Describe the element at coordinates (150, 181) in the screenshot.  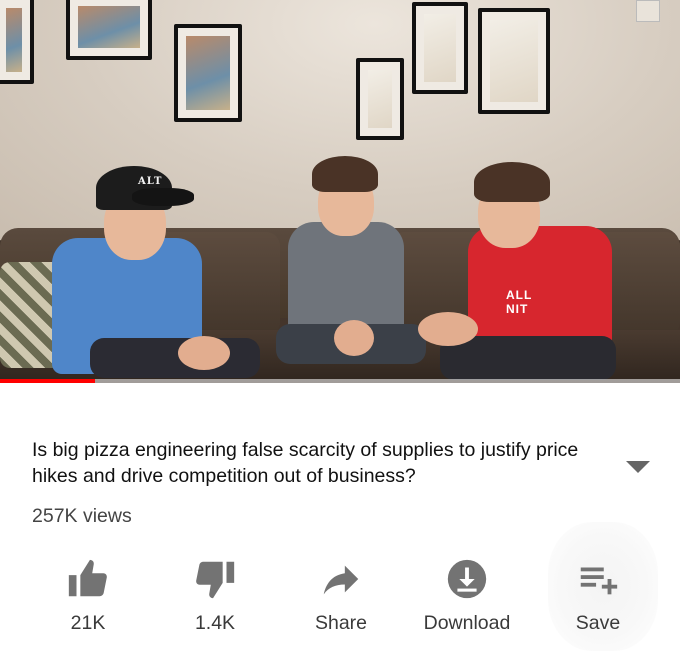
I see `cap-logo-text: ALT` at that location.